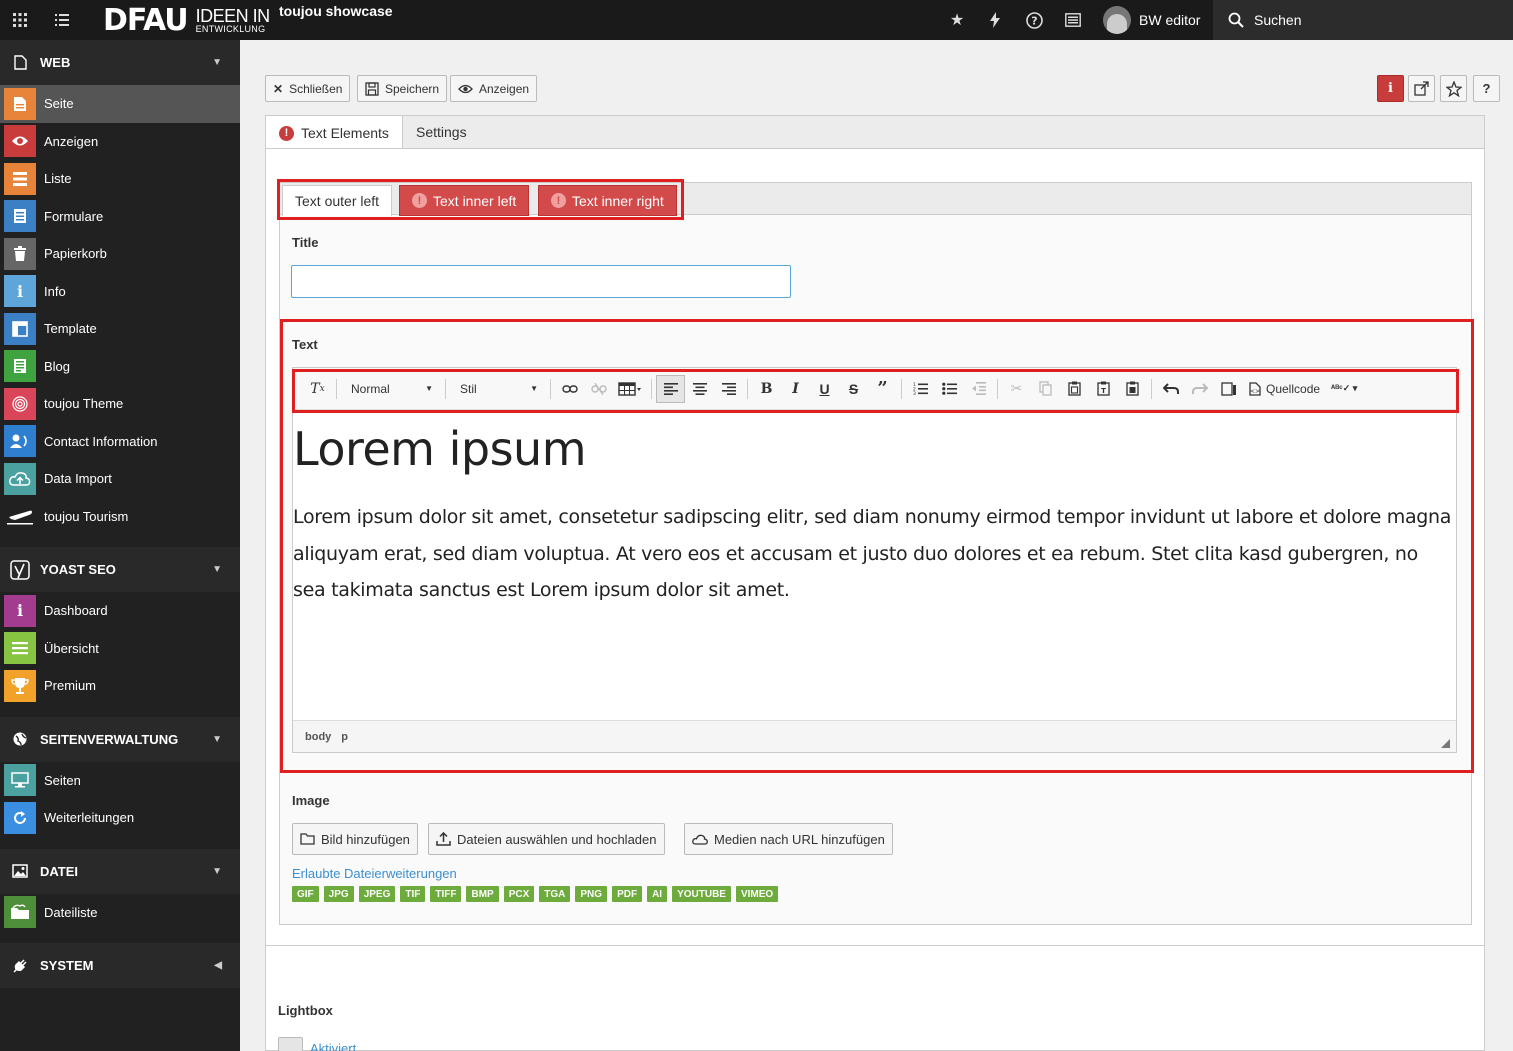  I want to click on sidebar-item-liste: Liste, so click(120, 179).